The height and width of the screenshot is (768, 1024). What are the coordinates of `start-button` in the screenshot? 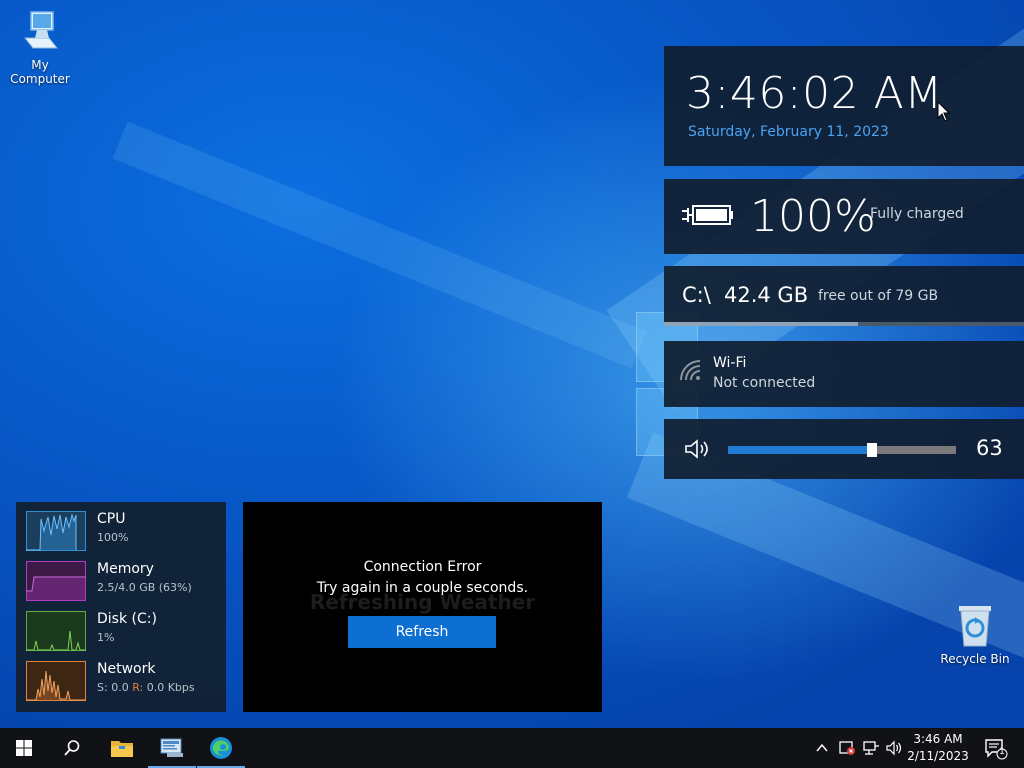 It's located at (24, 748).